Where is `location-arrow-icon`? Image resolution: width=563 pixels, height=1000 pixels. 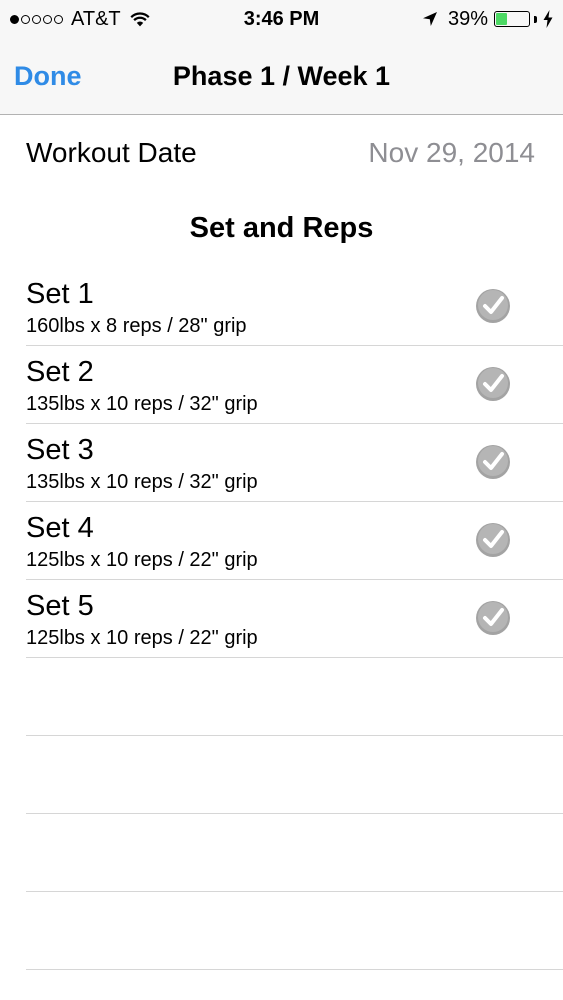 location-arrow-icon is located at coordinates (429, 19).